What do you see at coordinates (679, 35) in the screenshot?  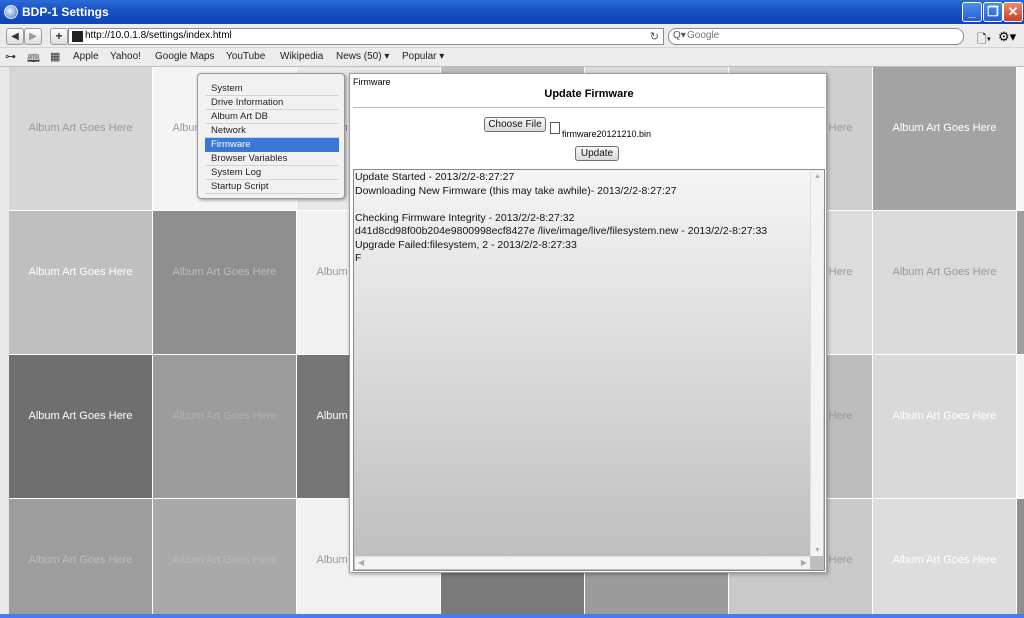 I see `search-icon: Q▾` at bounding box center [679, 35].